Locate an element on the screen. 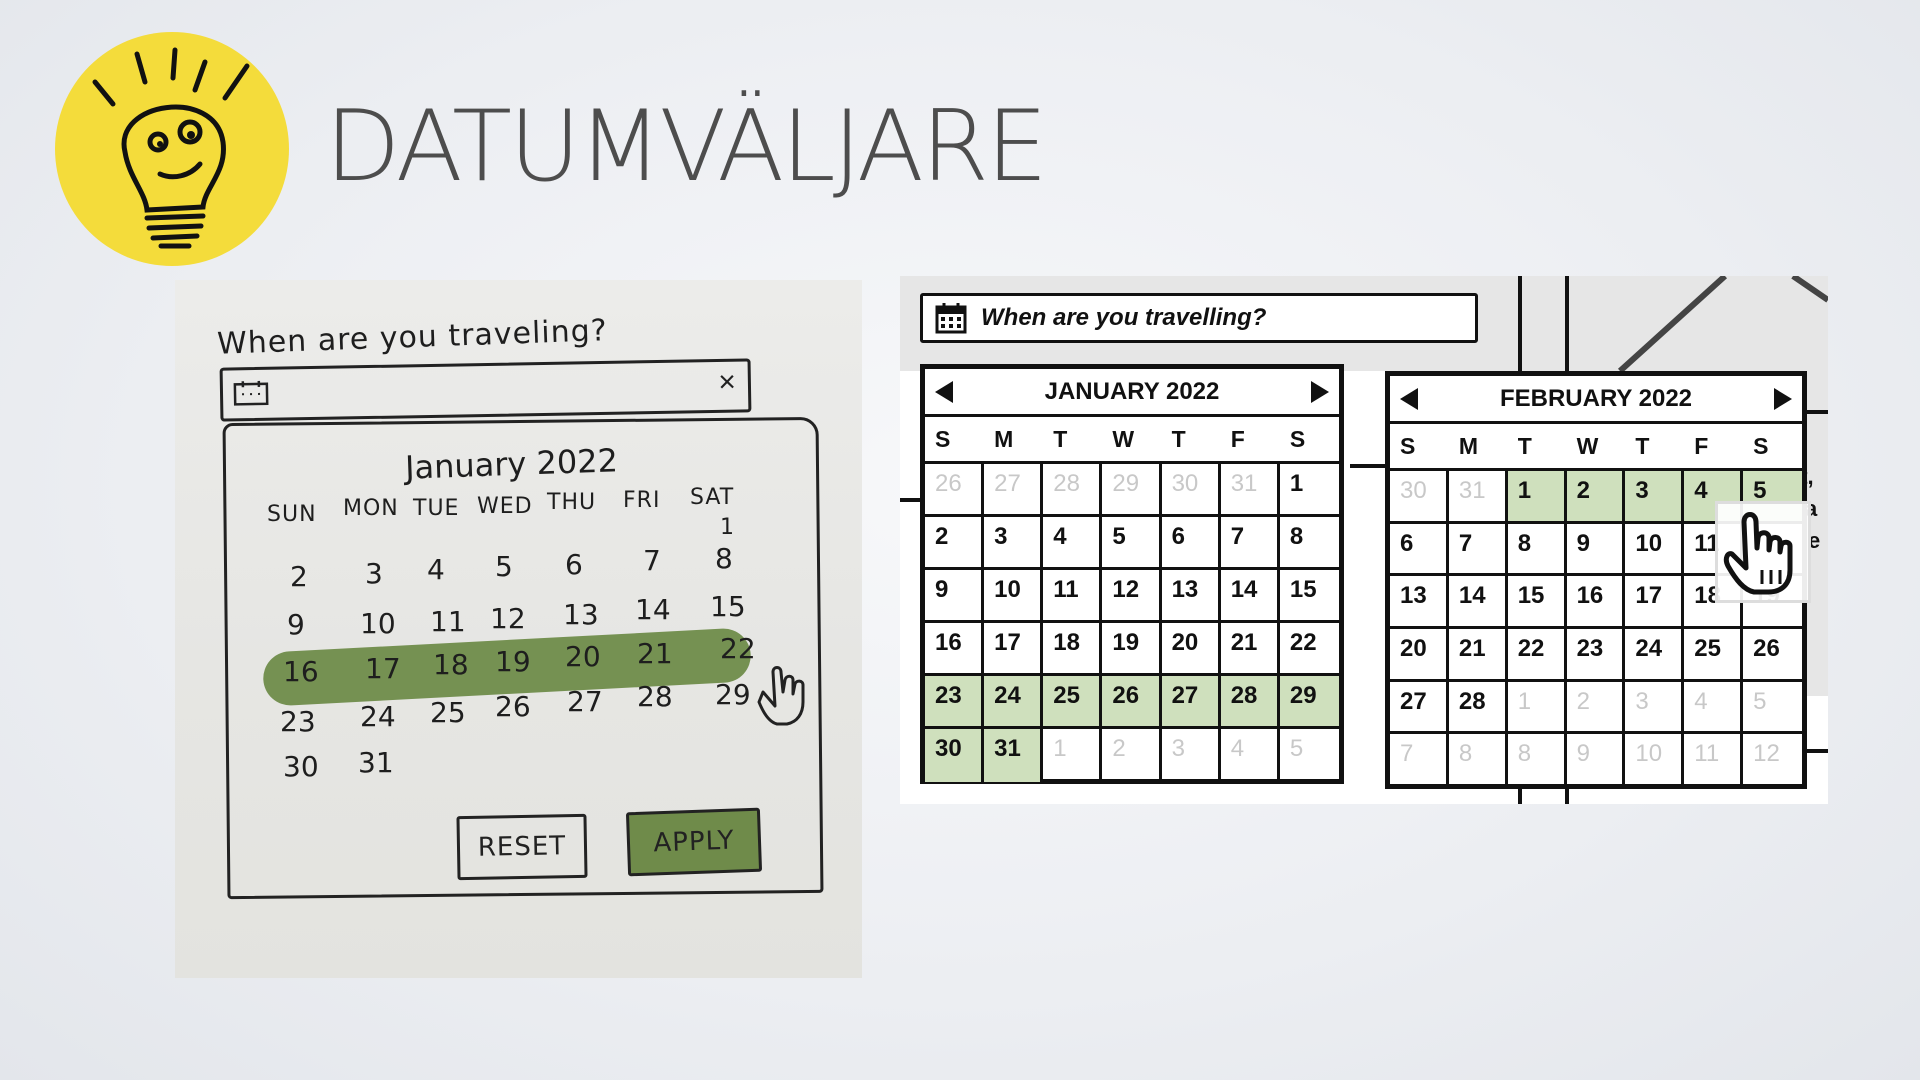 The width and height of the screenshot is (1920, 1080). day-cell-selected: 1 is located at coordinates (1537, 497).